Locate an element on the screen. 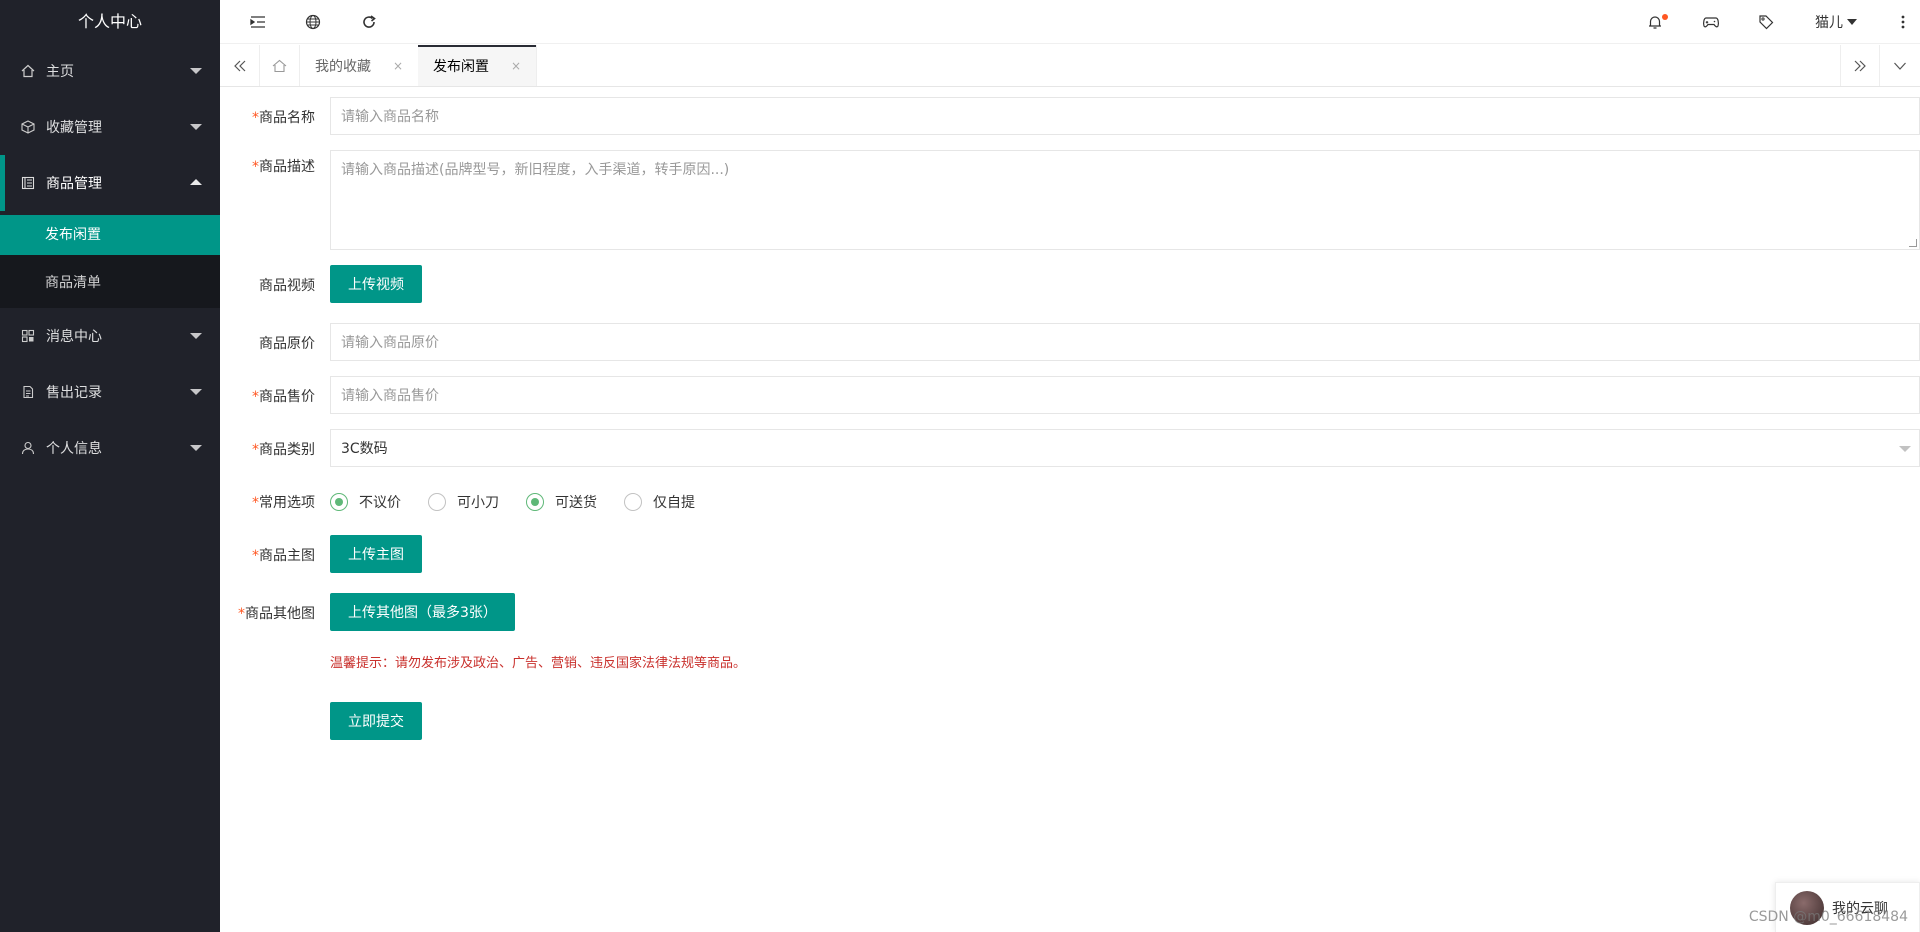 The width and height of the screenshot is (1920, 932). form-label: *商品主图 is located at coordinates (267, 555).